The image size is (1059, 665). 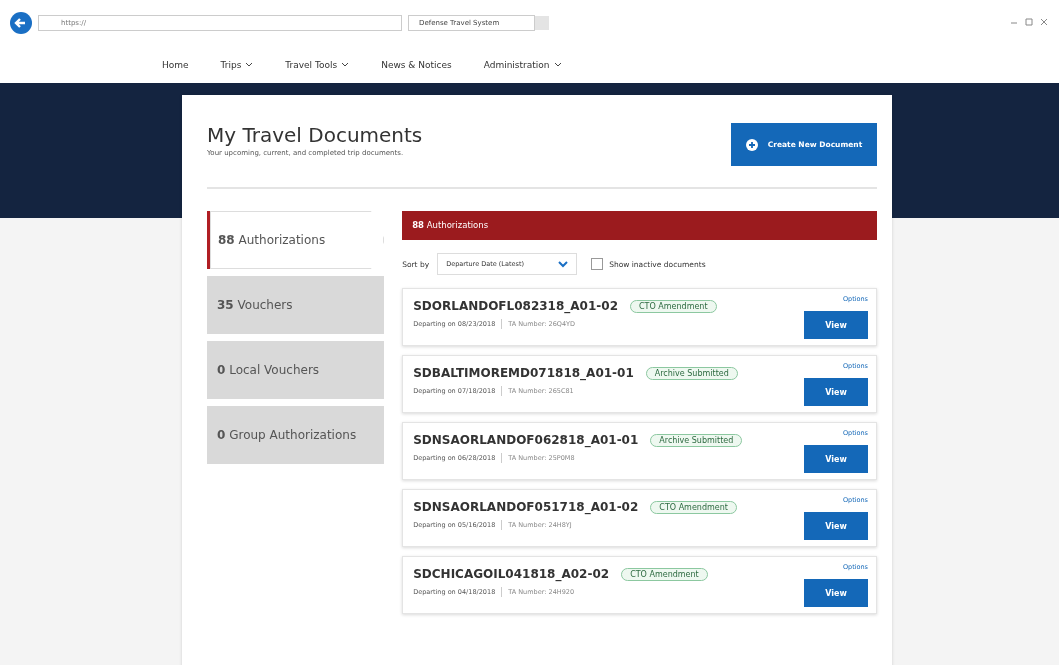 I want to click on document-name: SDNSAORLANDOF051718_A01-02, so click(x=526, y=507).